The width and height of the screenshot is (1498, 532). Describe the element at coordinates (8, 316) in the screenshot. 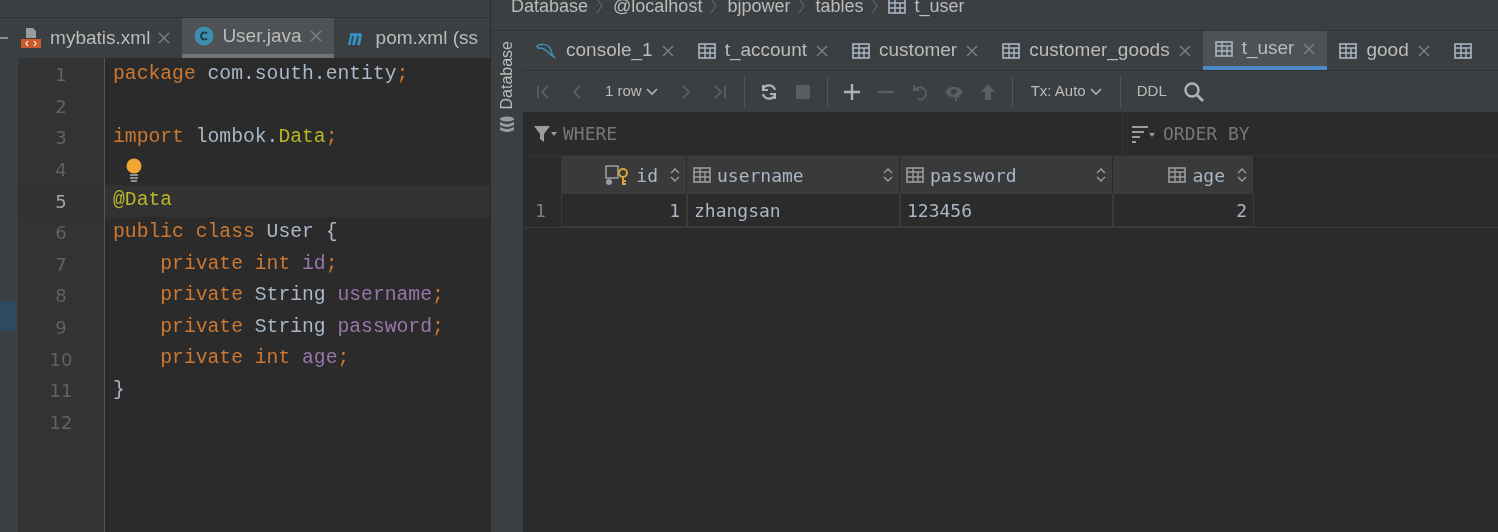

I see `scroll-marker` at that location.